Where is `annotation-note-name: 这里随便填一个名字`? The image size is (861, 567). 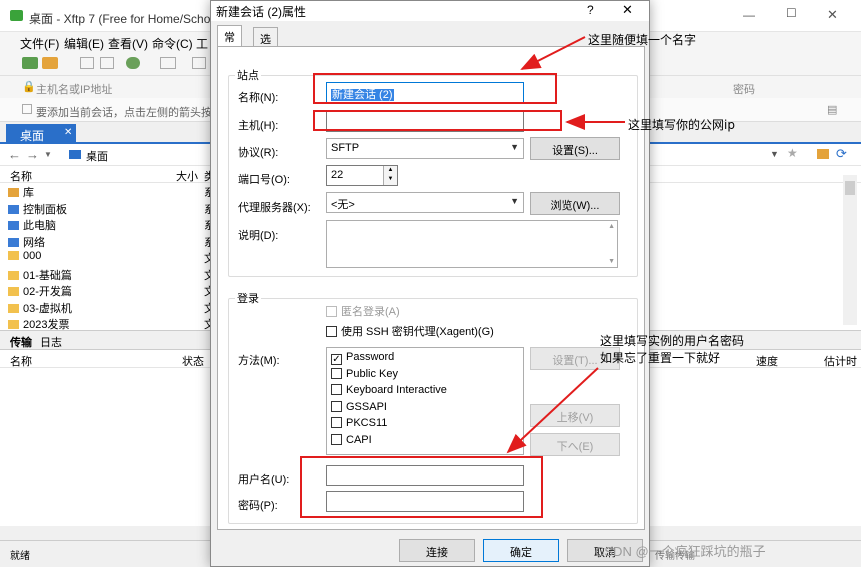
annotation-note-name: 这里随便填一个名字 is located at coordinates (642, 40).